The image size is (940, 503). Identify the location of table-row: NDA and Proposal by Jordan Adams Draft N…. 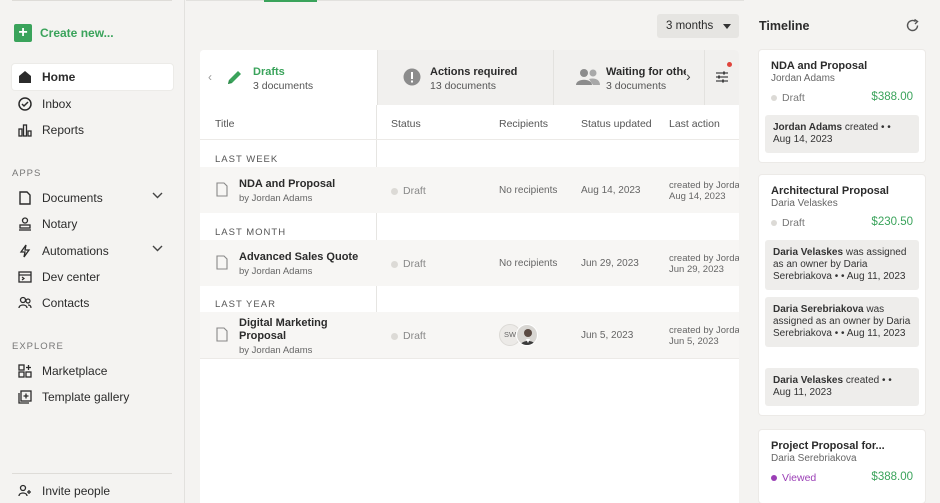
(469, 190).